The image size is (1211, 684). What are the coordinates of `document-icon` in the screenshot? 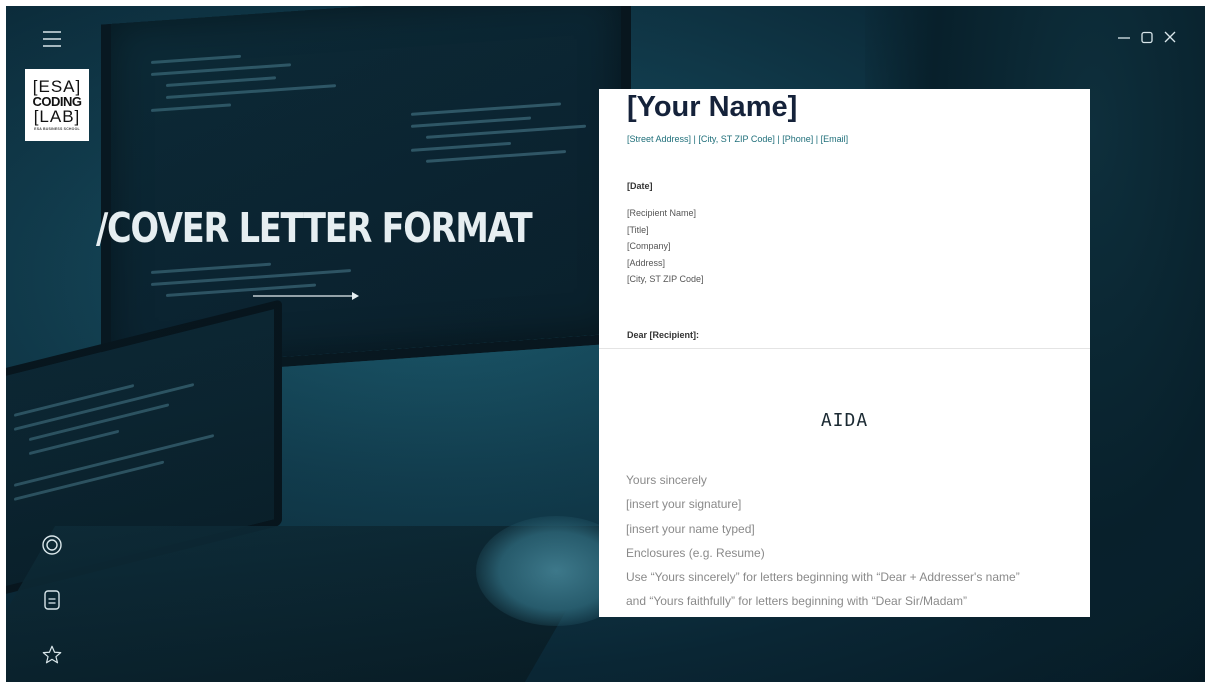 It's located at (52, 600).